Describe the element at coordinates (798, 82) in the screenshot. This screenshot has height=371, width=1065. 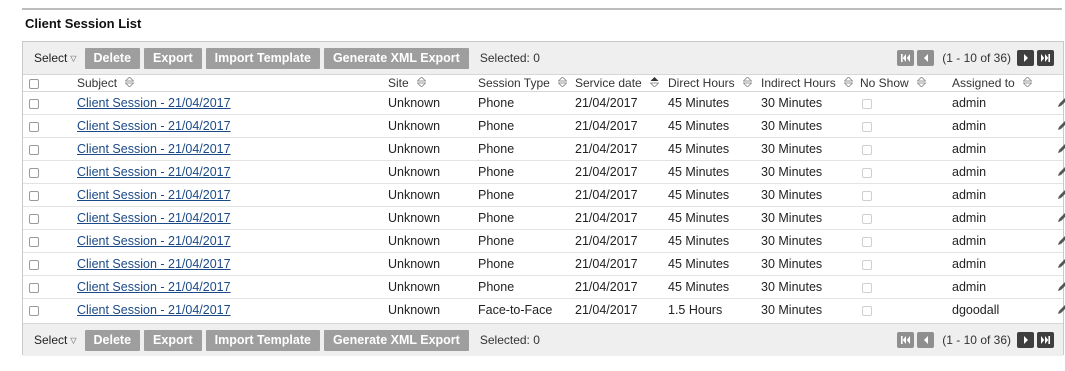
I see `column-label: Indirect Hours` at that location.